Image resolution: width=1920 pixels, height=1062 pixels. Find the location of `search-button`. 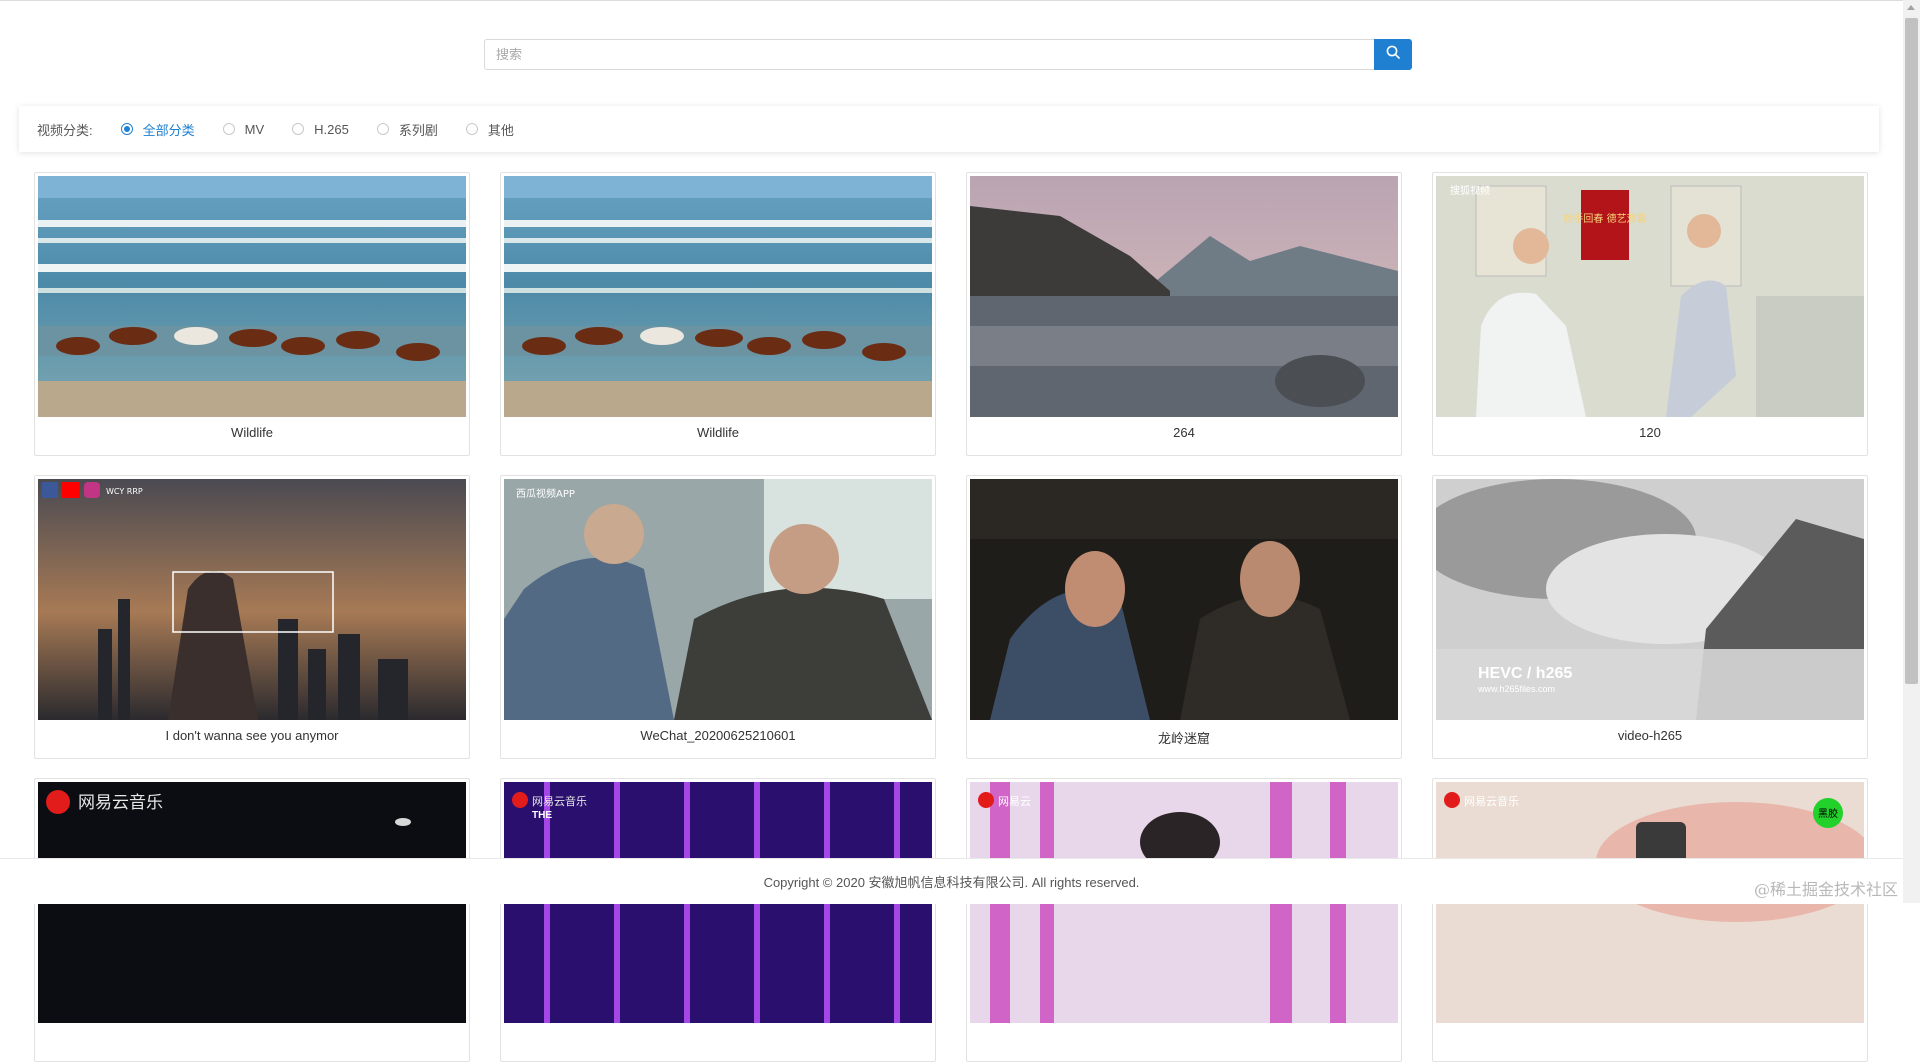

search-button is located at coordinates (1393, 54).